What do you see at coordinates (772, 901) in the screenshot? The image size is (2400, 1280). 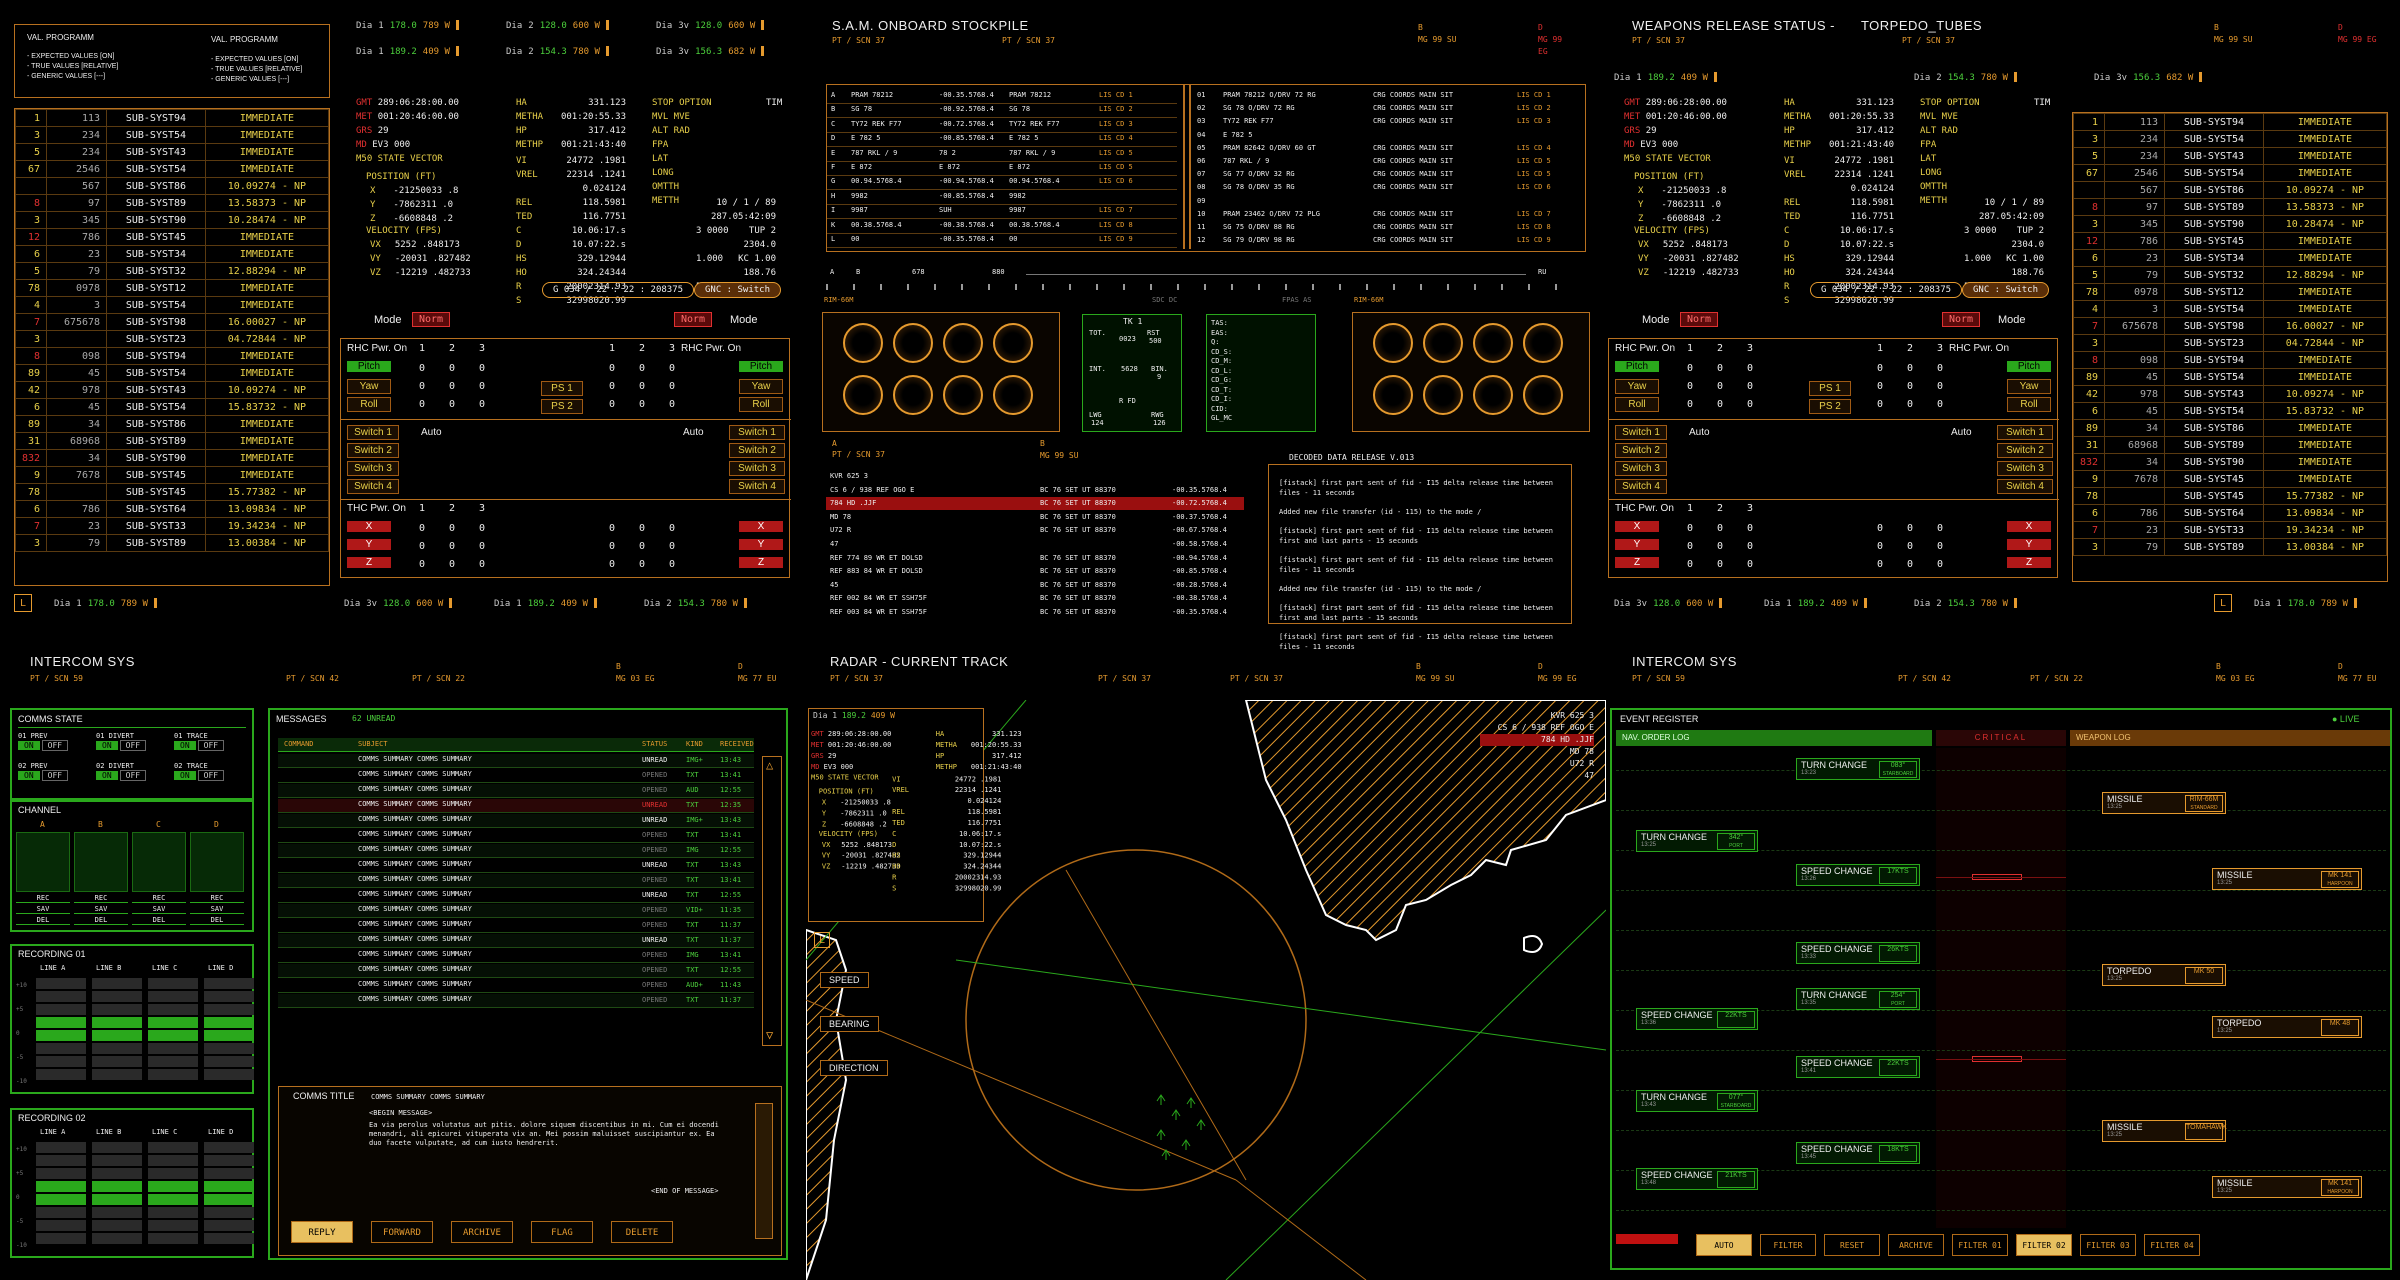 I see `scrollbar` at bounding box center [772, 901].